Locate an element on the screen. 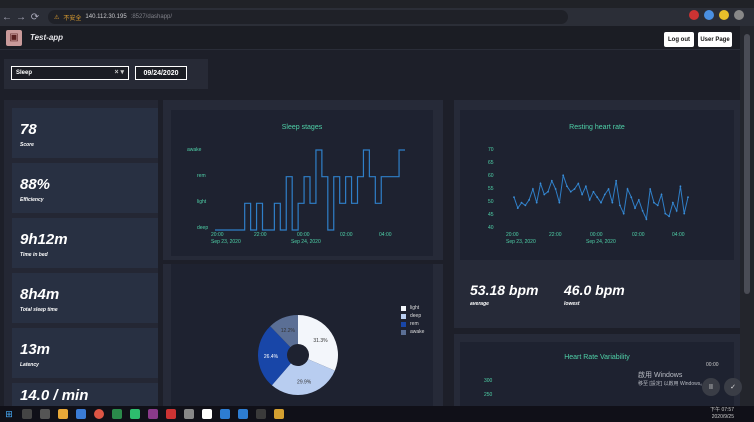 This screenshot has height=422, width=754. file-explorer-icon is located at coordinates (63, 414).